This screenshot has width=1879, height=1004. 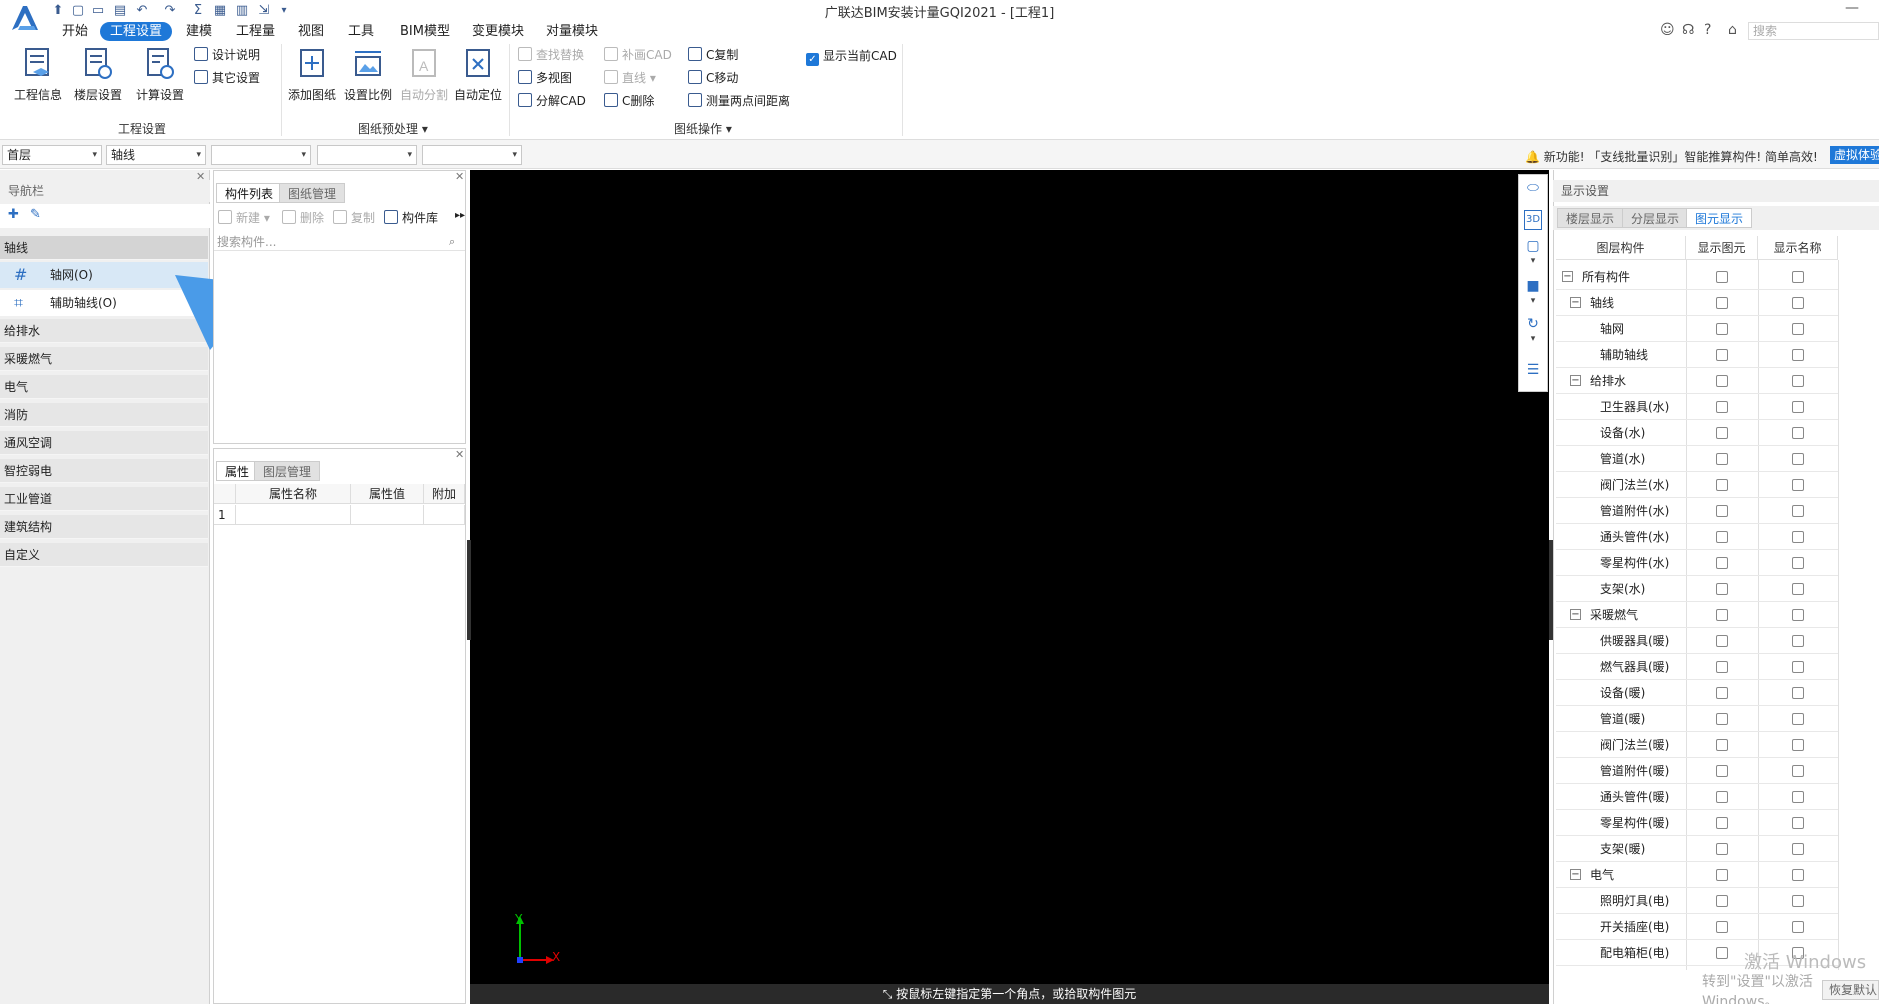 I want to click on design-notes-button: 设计说明, so click(x=227, y=55).